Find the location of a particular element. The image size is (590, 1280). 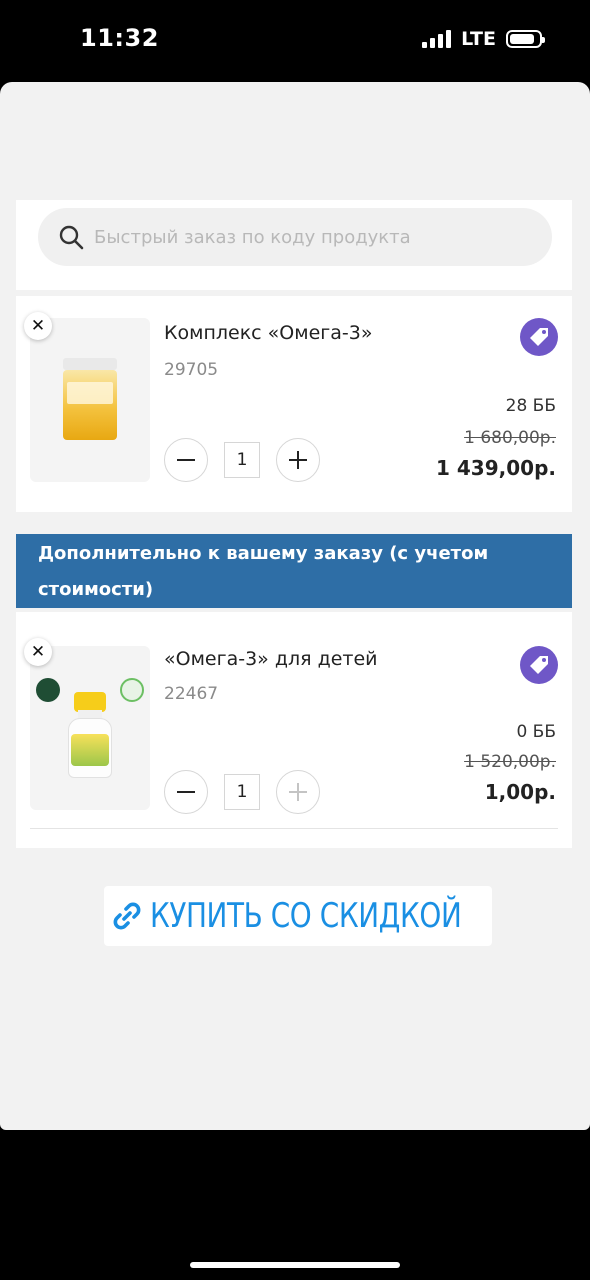

link-icon is located at coordinates (127, 916).